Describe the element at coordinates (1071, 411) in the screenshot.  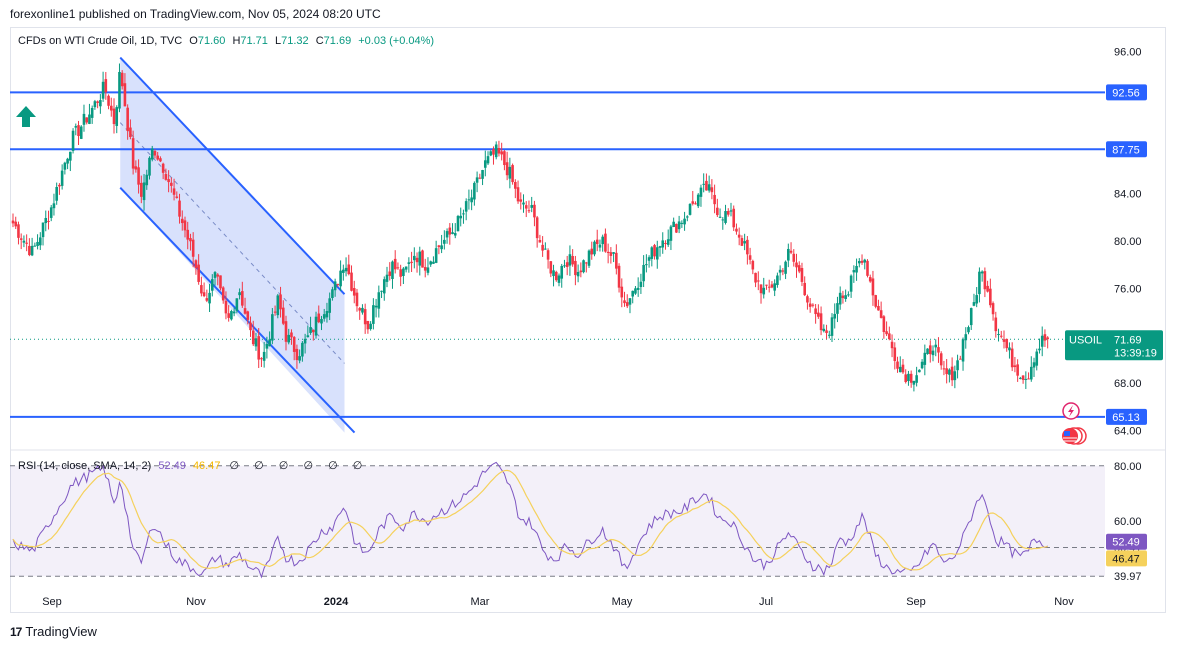
I see `lightning-event-icon` at that location.